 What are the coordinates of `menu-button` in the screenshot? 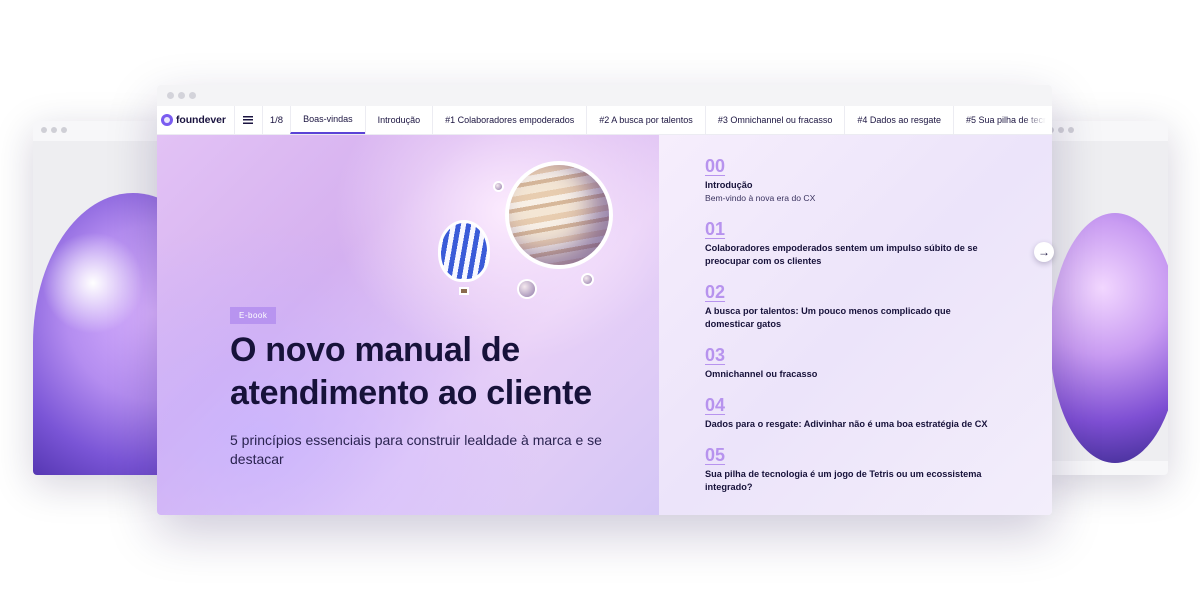 It's located at (247, 120).